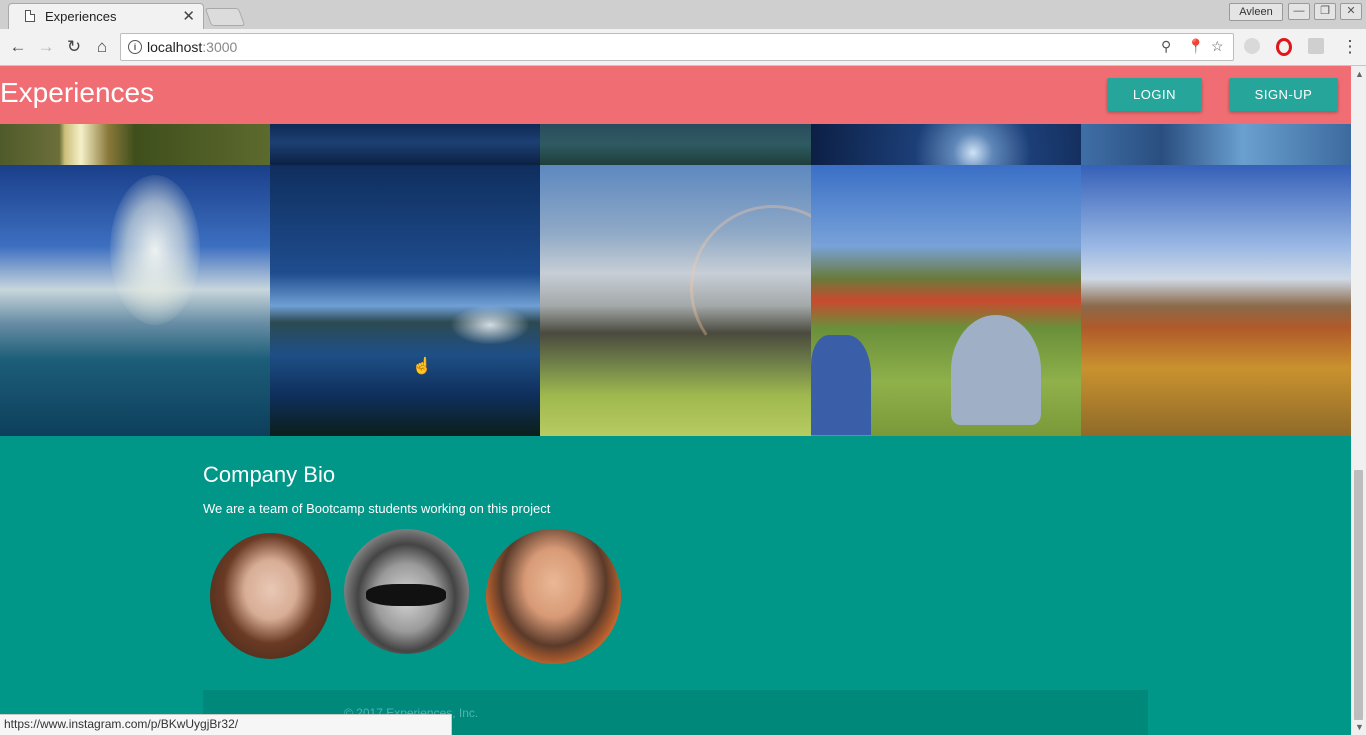 Image resolution: width=1366 pixels, height=735 pixels. I want to click on minimize-button: —, so click(1299, 11).